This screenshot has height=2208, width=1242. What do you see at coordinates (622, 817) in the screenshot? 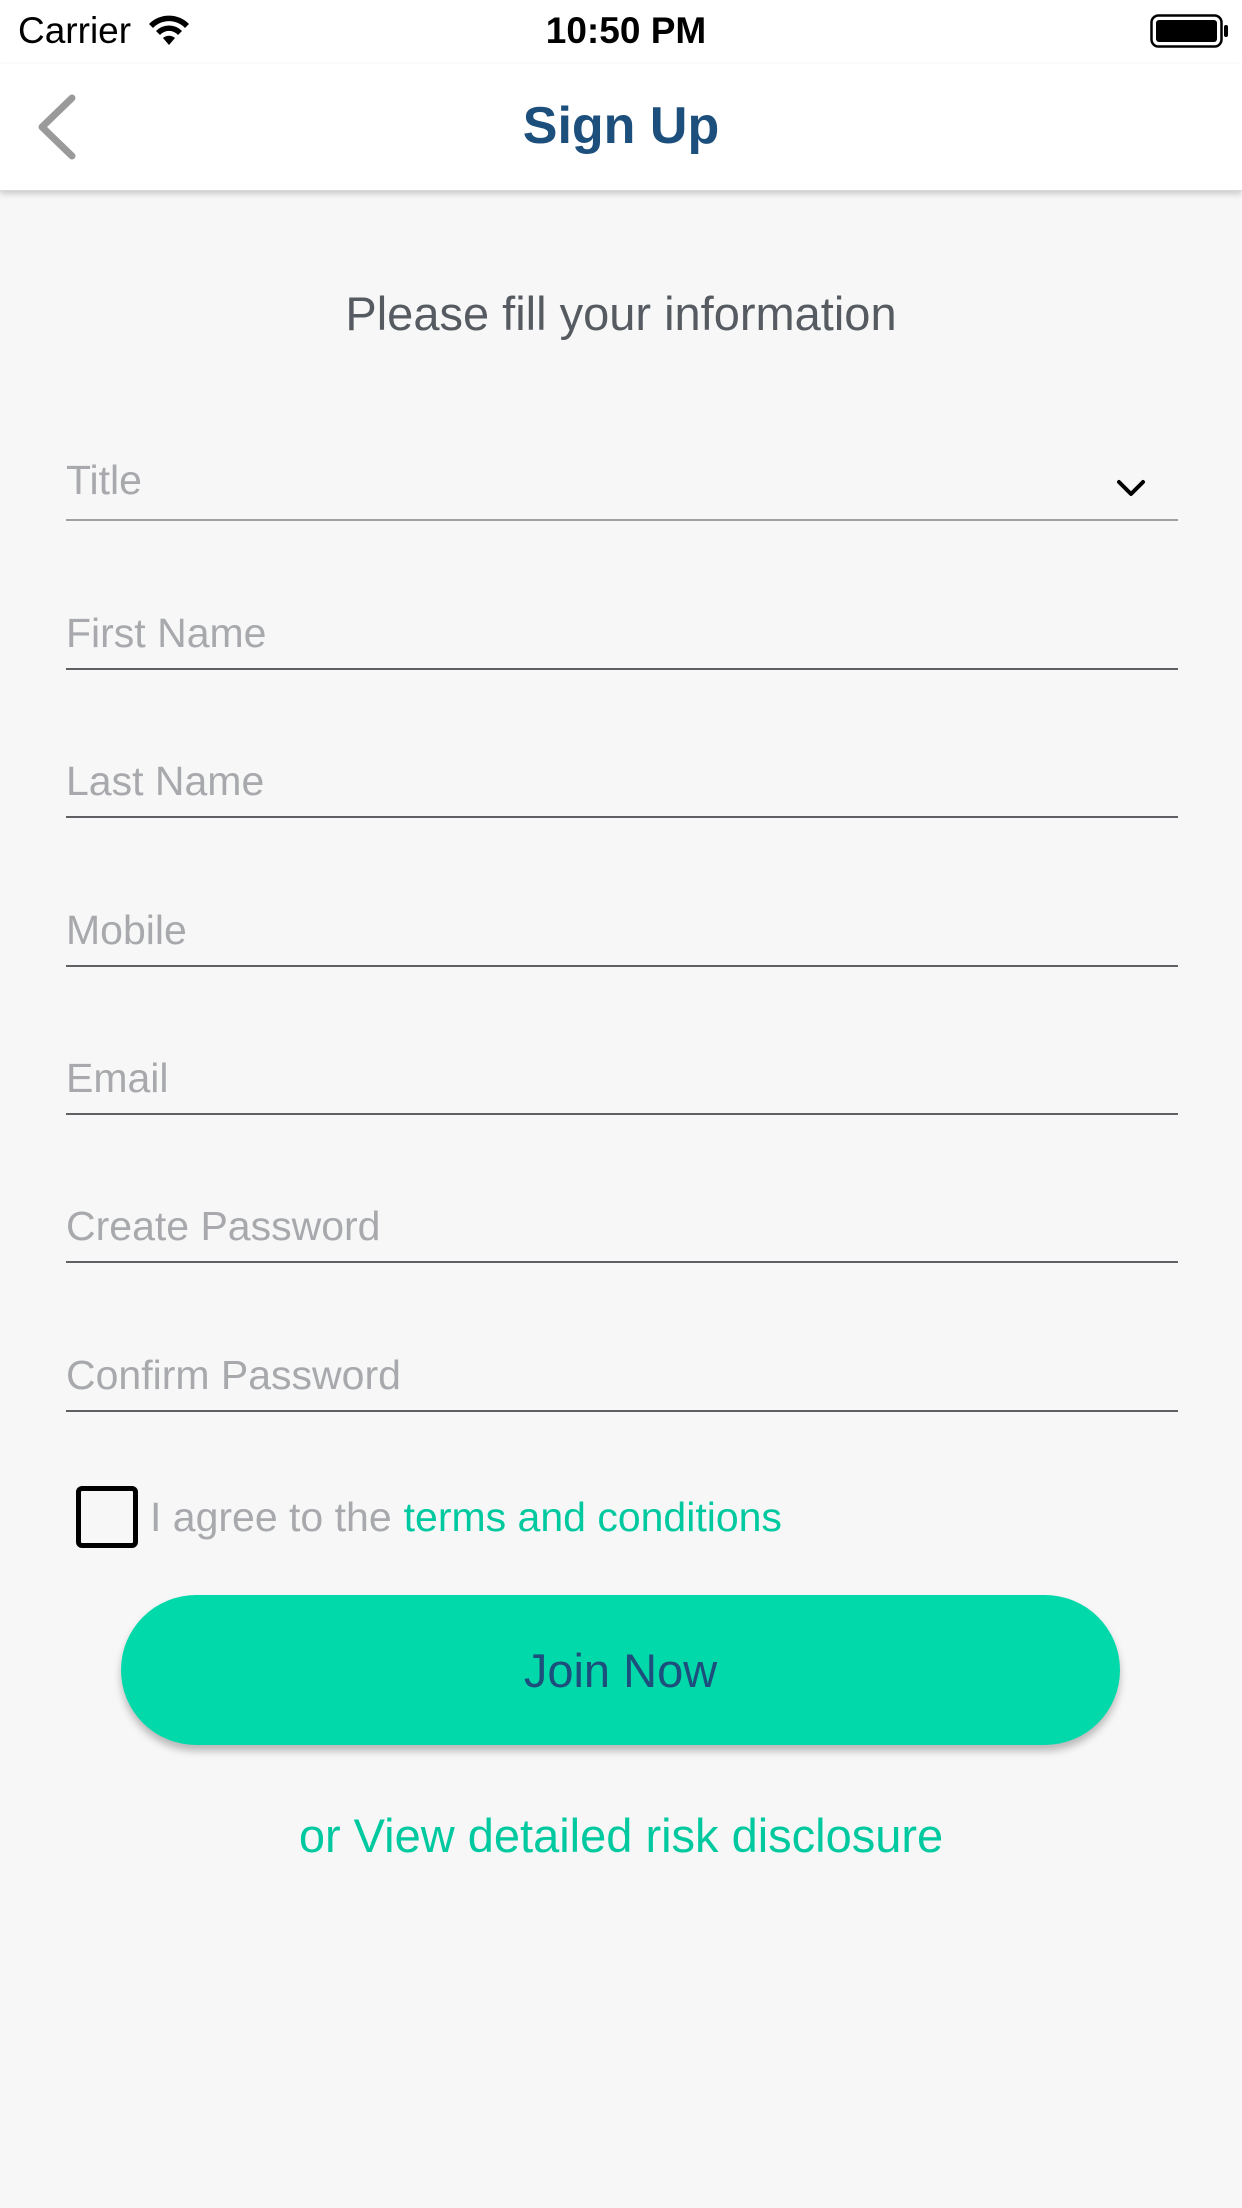
I see `last-name-underline` at bounding box center [622, 817].